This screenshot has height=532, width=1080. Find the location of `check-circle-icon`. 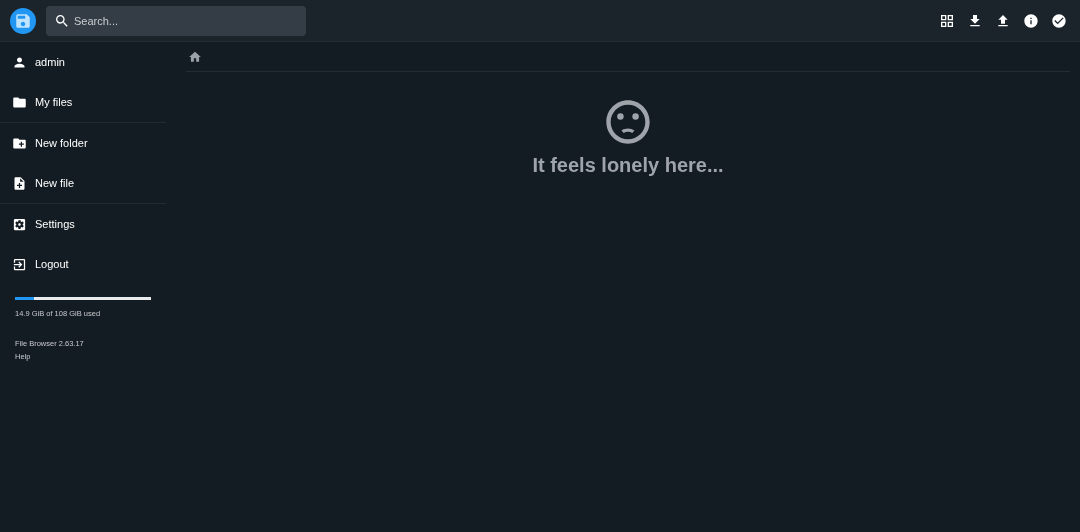

check-circle-icon is located at coordinates (1059, 20).